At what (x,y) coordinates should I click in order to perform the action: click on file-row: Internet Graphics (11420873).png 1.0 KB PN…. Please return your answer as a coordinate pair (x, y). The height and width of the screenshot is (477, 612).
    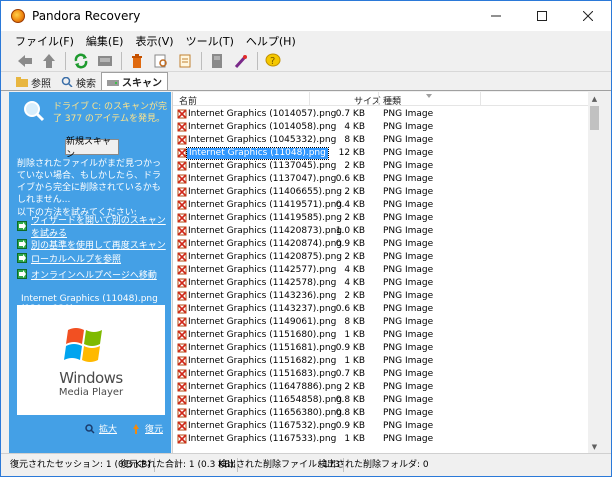
    Looking at the image, I should click on (380, 231).